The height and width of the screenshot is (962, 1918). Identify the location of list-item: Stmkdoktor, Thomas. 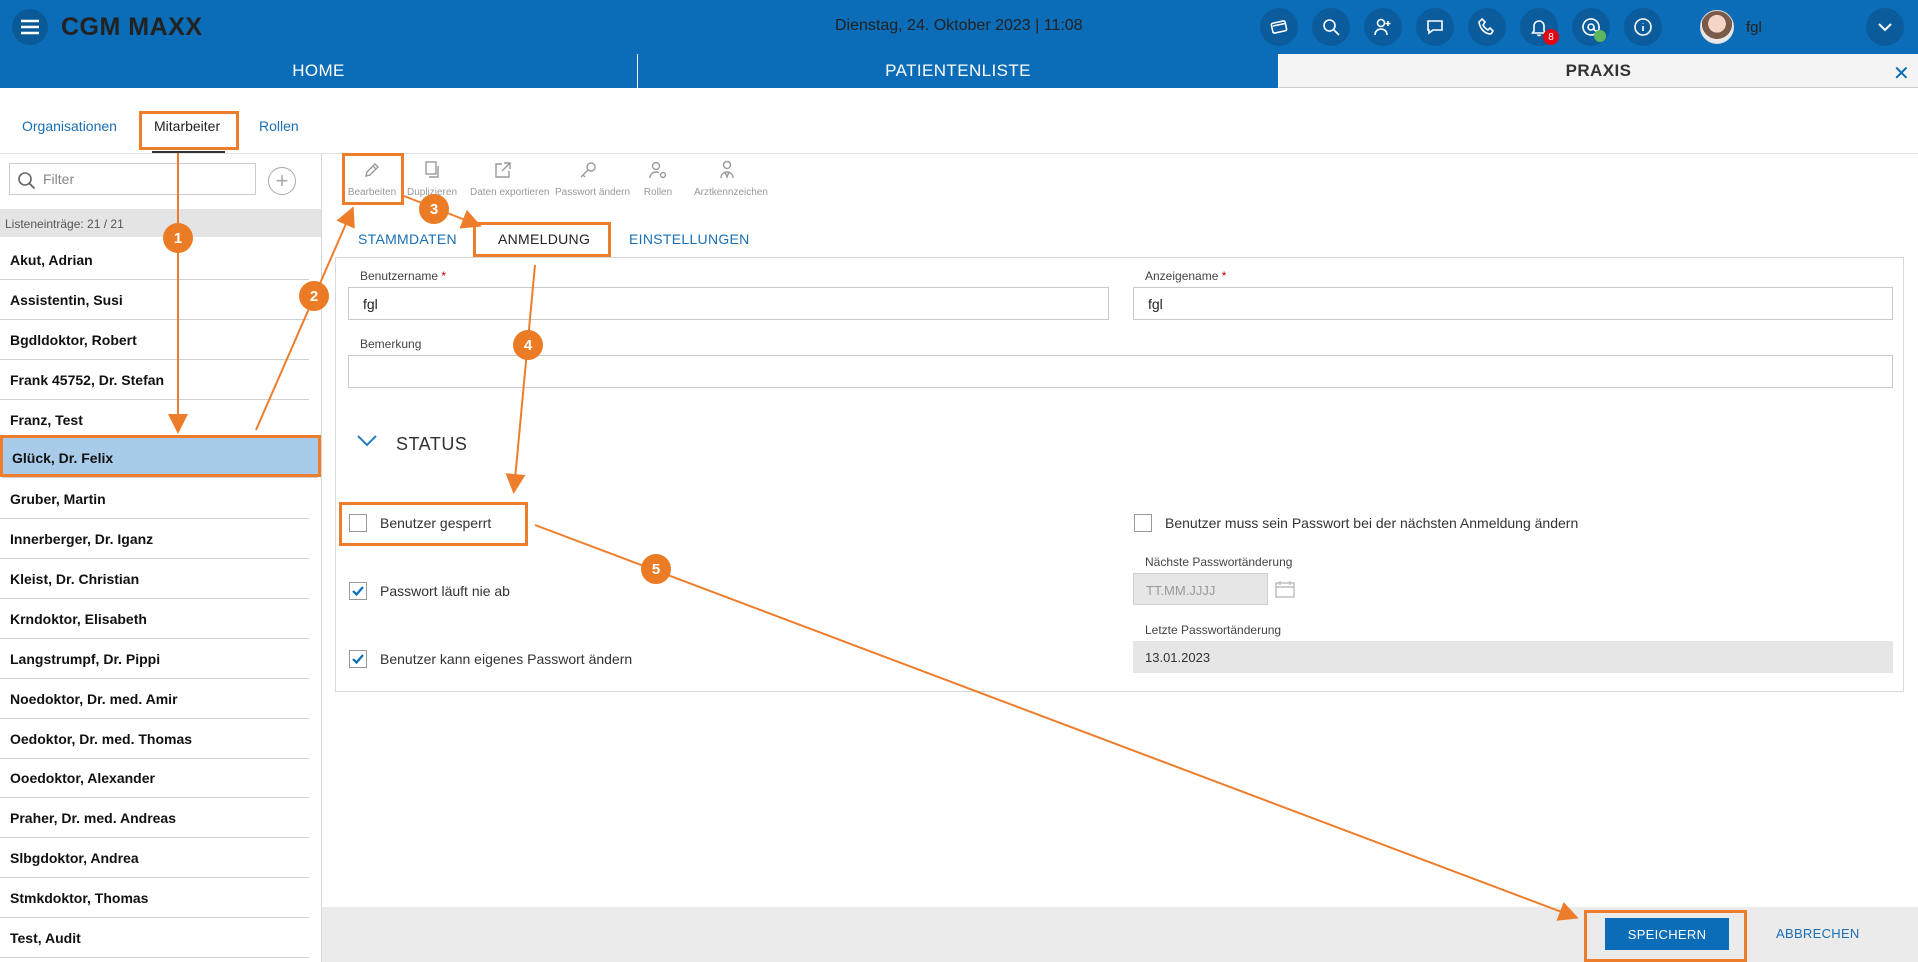
(154, 898).